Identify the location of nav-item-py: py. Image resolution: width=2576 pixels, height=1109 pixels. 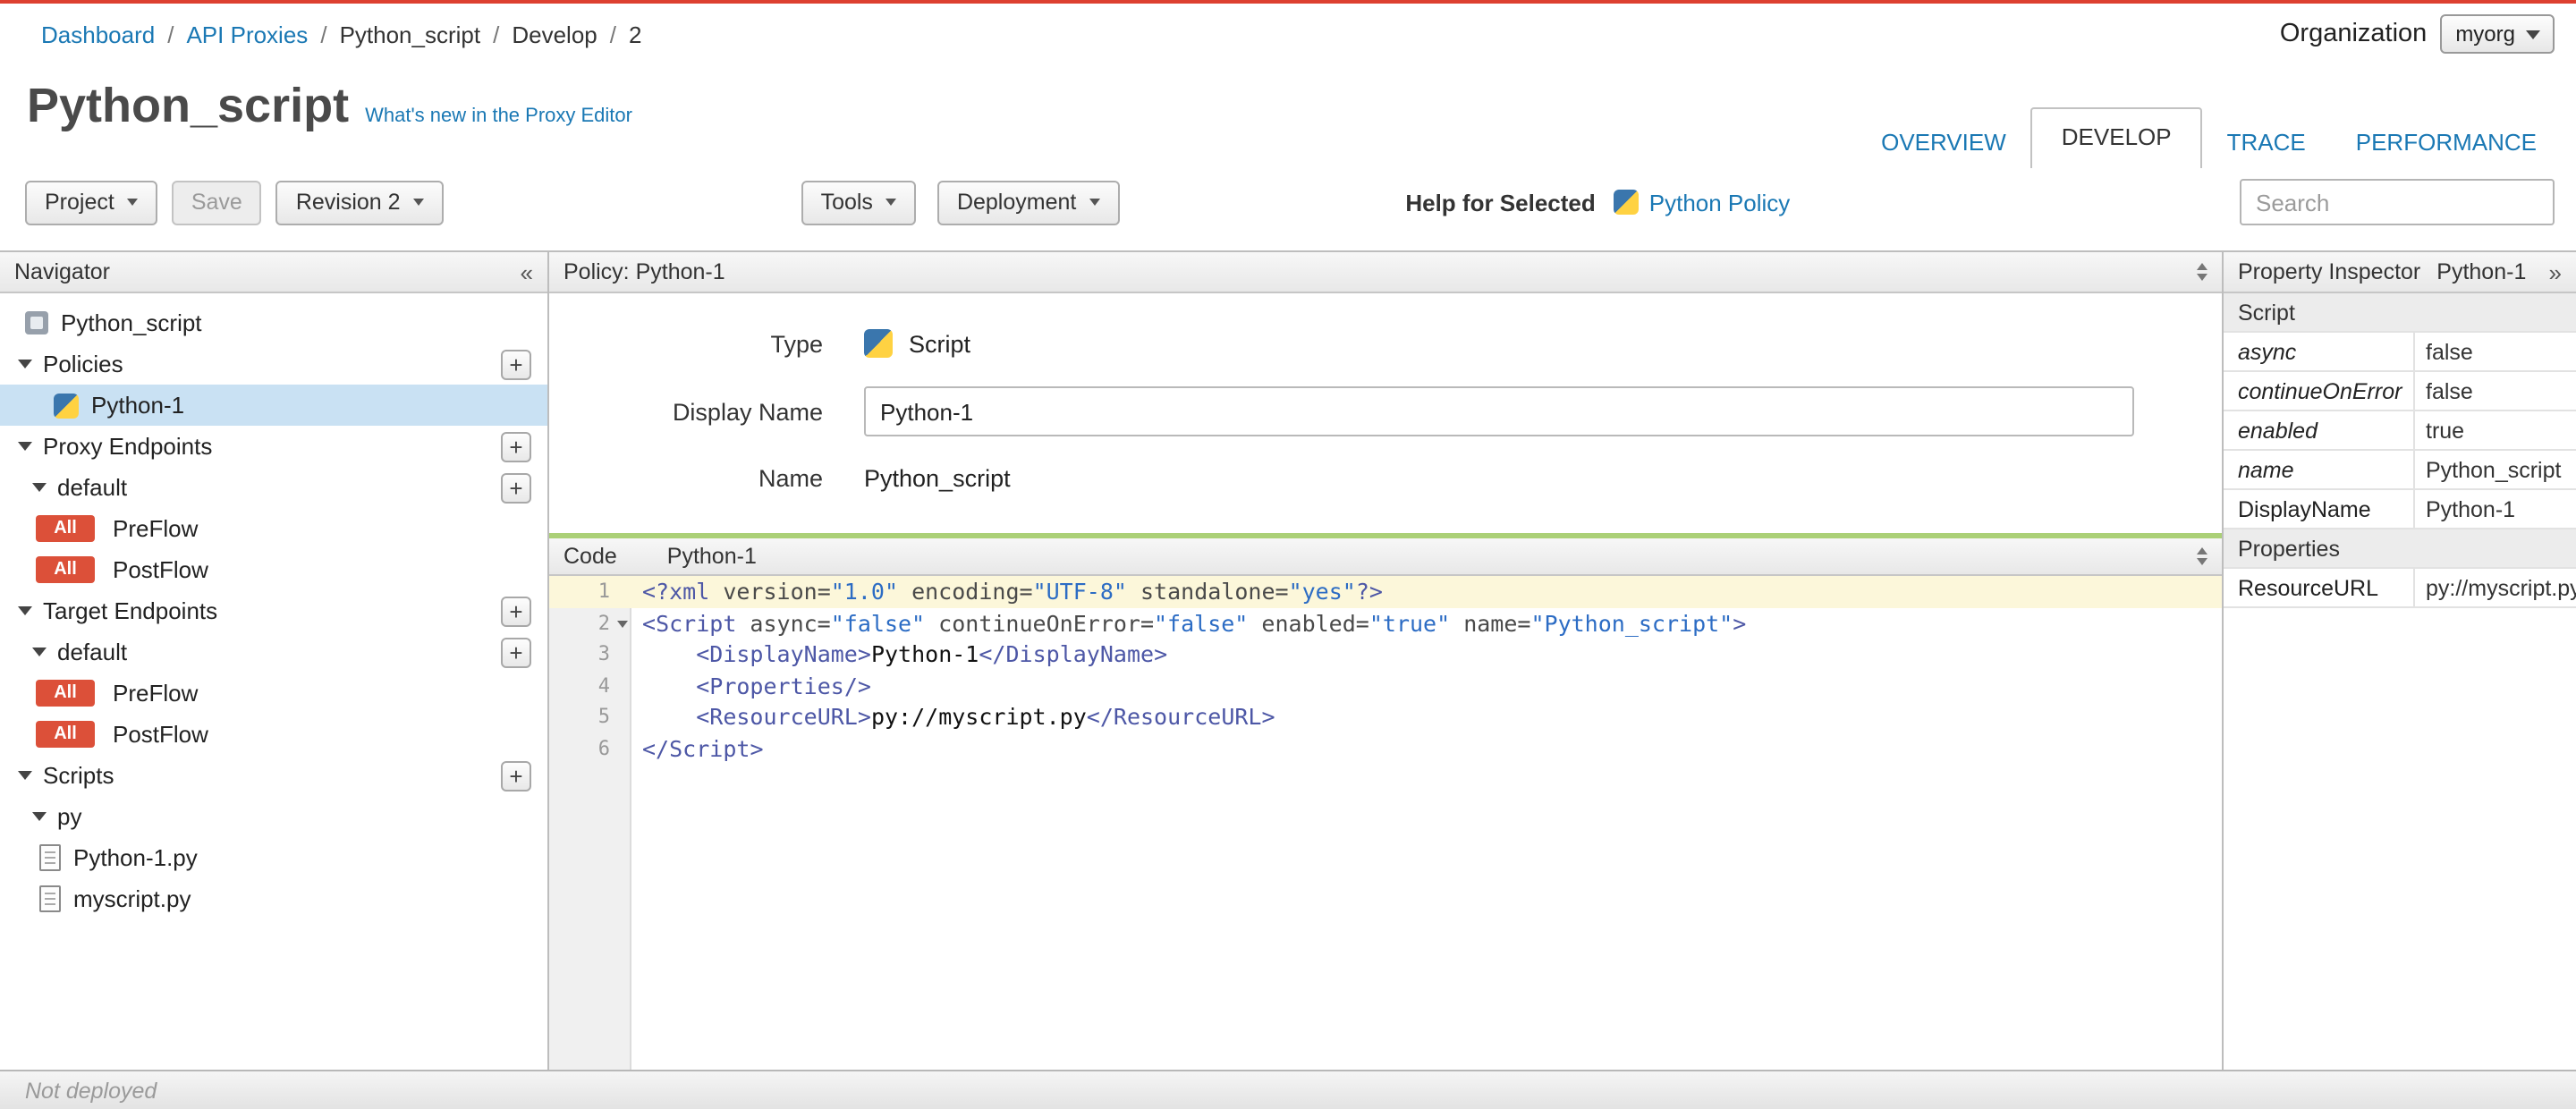
(273, 816).